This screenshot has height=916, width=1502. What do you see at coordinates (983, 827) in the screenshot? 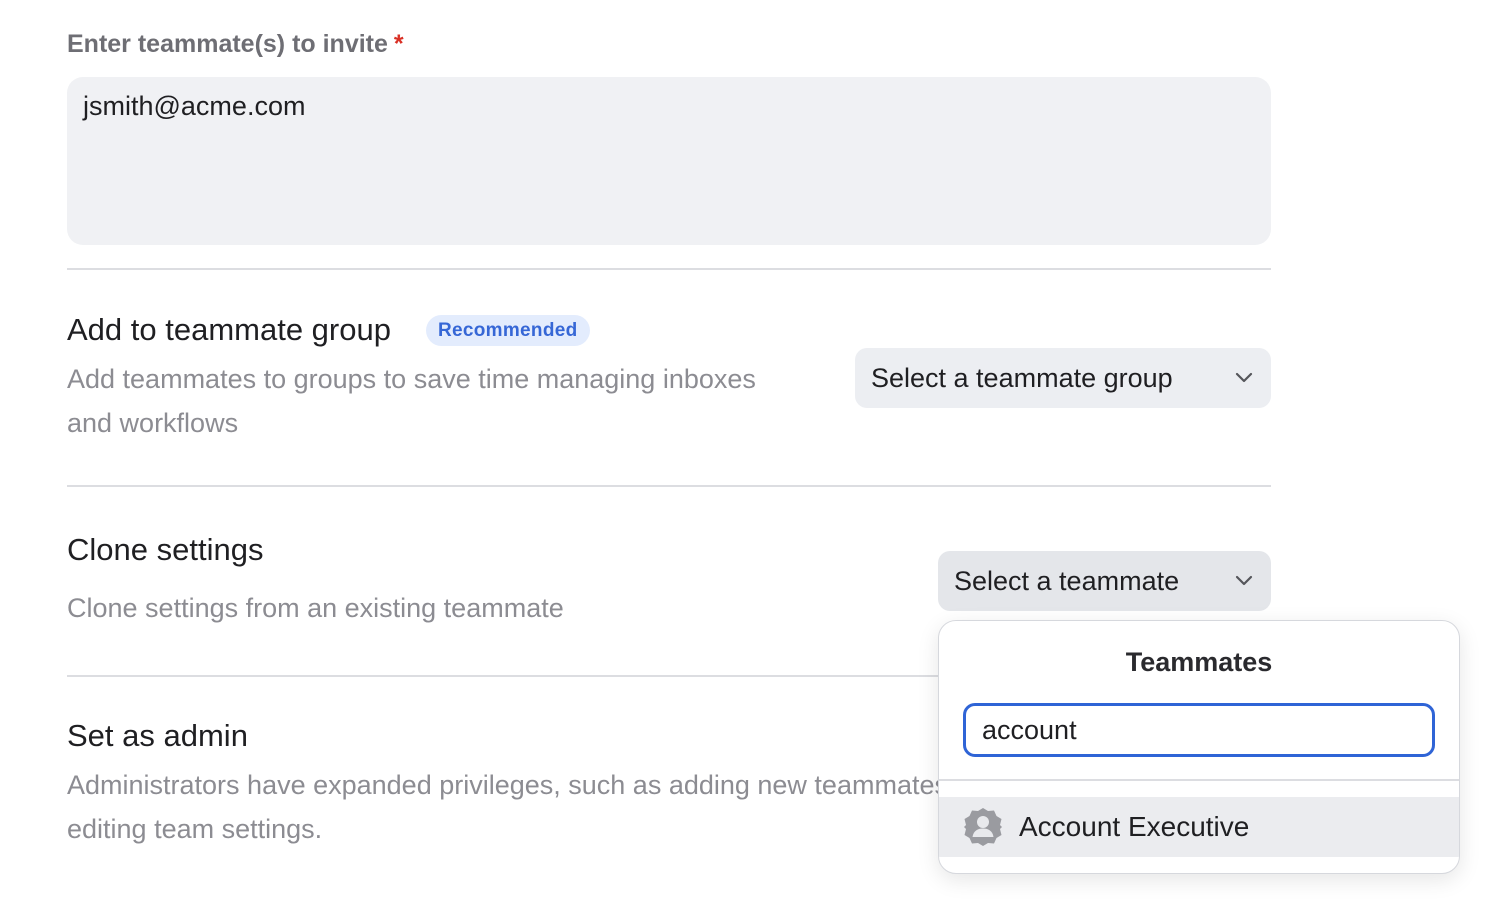
I see `group-avatar-icon` at bounding box center [983, 827].